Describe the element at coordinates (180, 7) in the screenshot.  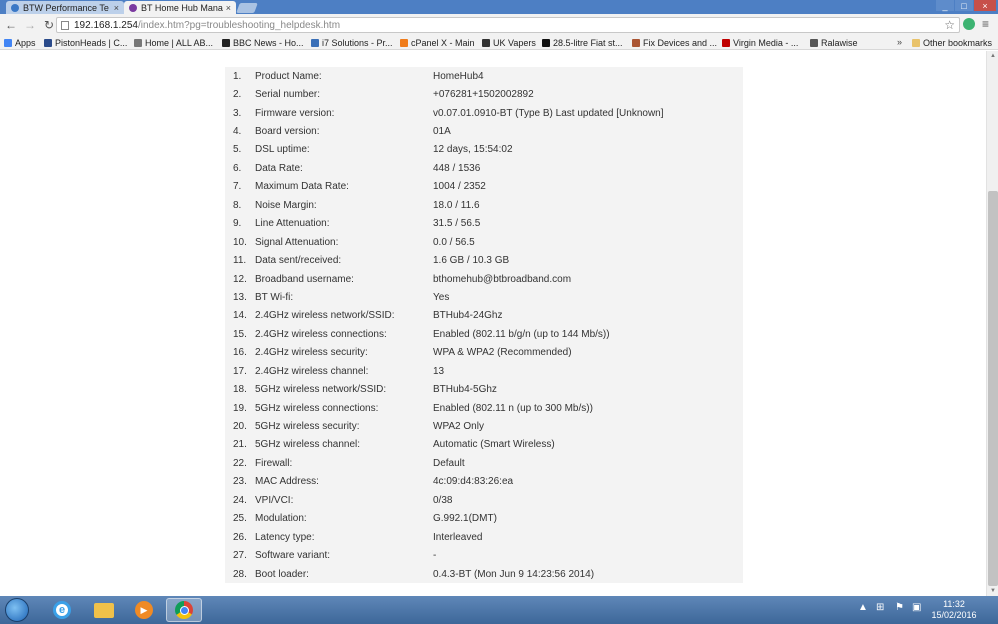
I see `tab-bt-home-hub: BT Home Hub Manag ×` at that location.